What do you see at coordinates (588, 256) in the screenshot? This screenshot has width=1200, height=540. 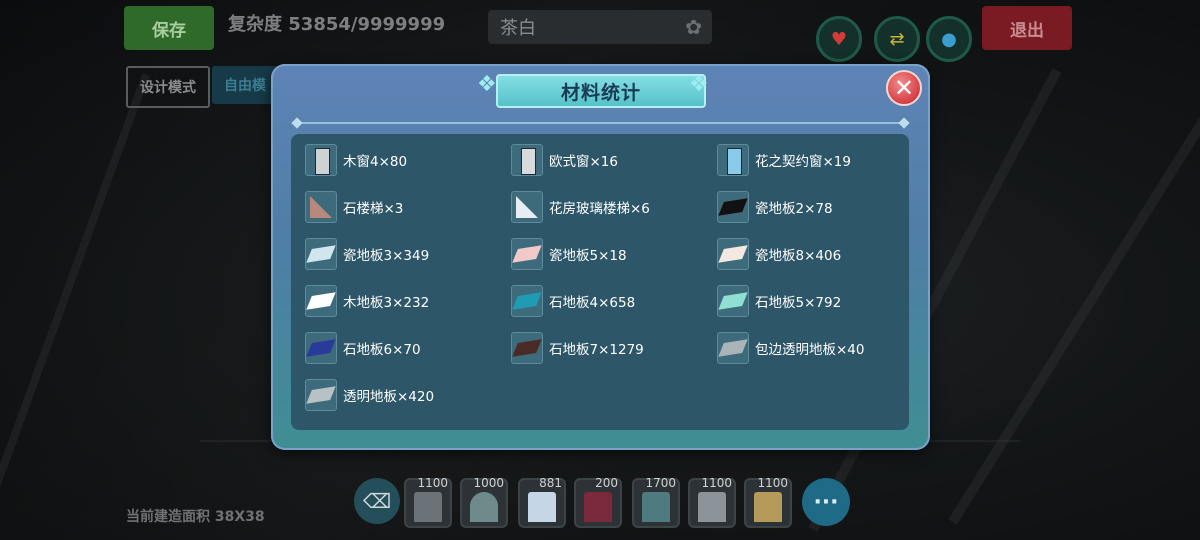 I see `material-label: 瓷地板5×18` at bounding box center [588, 256].